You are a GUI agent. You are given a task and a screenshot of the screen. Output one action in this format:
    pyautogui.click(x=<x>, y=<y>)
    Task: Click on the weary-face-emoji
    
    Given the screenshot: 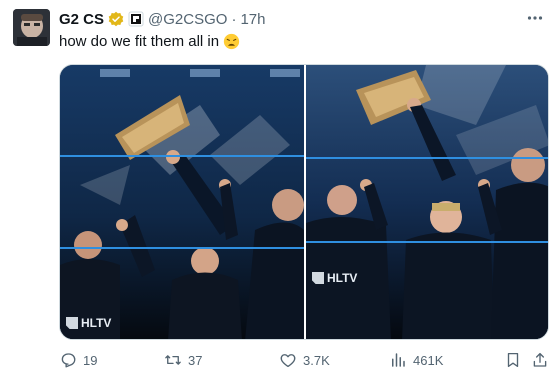 What is the action you would take?
    pyautogui.click(x=231, y=41)
    